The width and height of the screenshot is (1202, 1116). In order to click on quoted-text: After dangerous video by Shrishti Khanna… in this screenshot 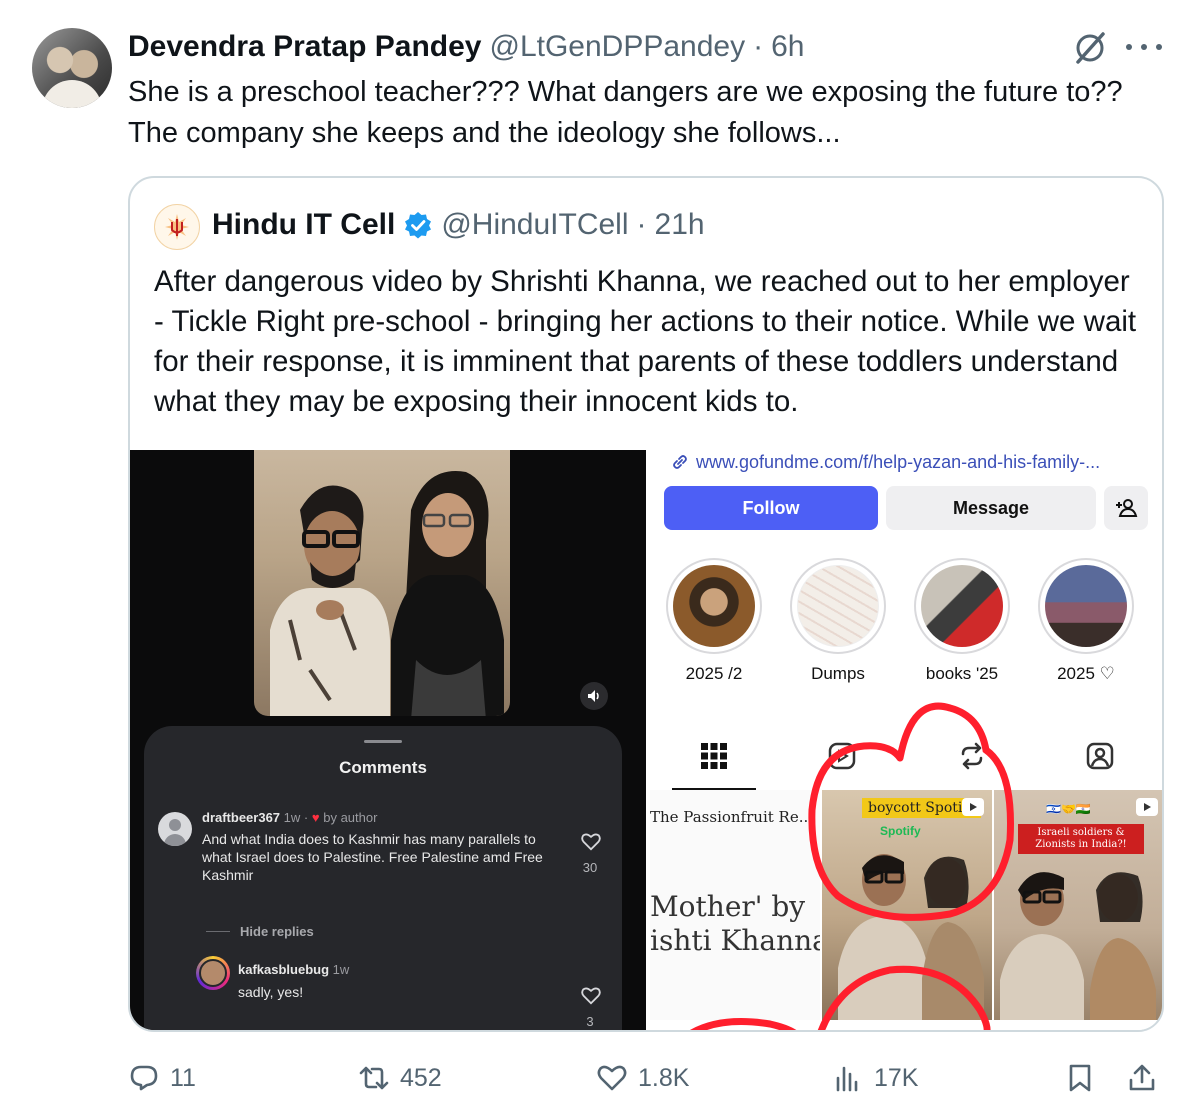, I will do `click(645, 341)`.